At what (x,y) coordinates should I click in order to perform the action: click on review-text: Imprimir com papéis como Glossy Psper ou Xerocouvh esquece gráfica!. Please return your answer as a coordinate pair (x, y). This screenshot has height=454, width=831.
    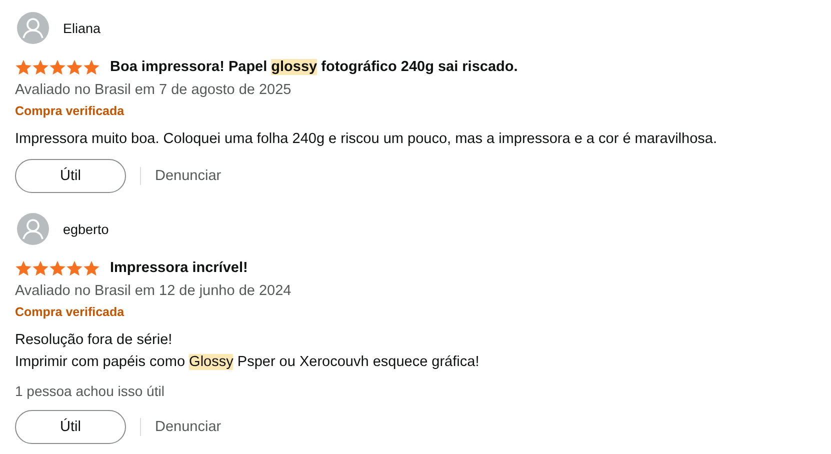
    Looking at the image, I should click on (247, 362).